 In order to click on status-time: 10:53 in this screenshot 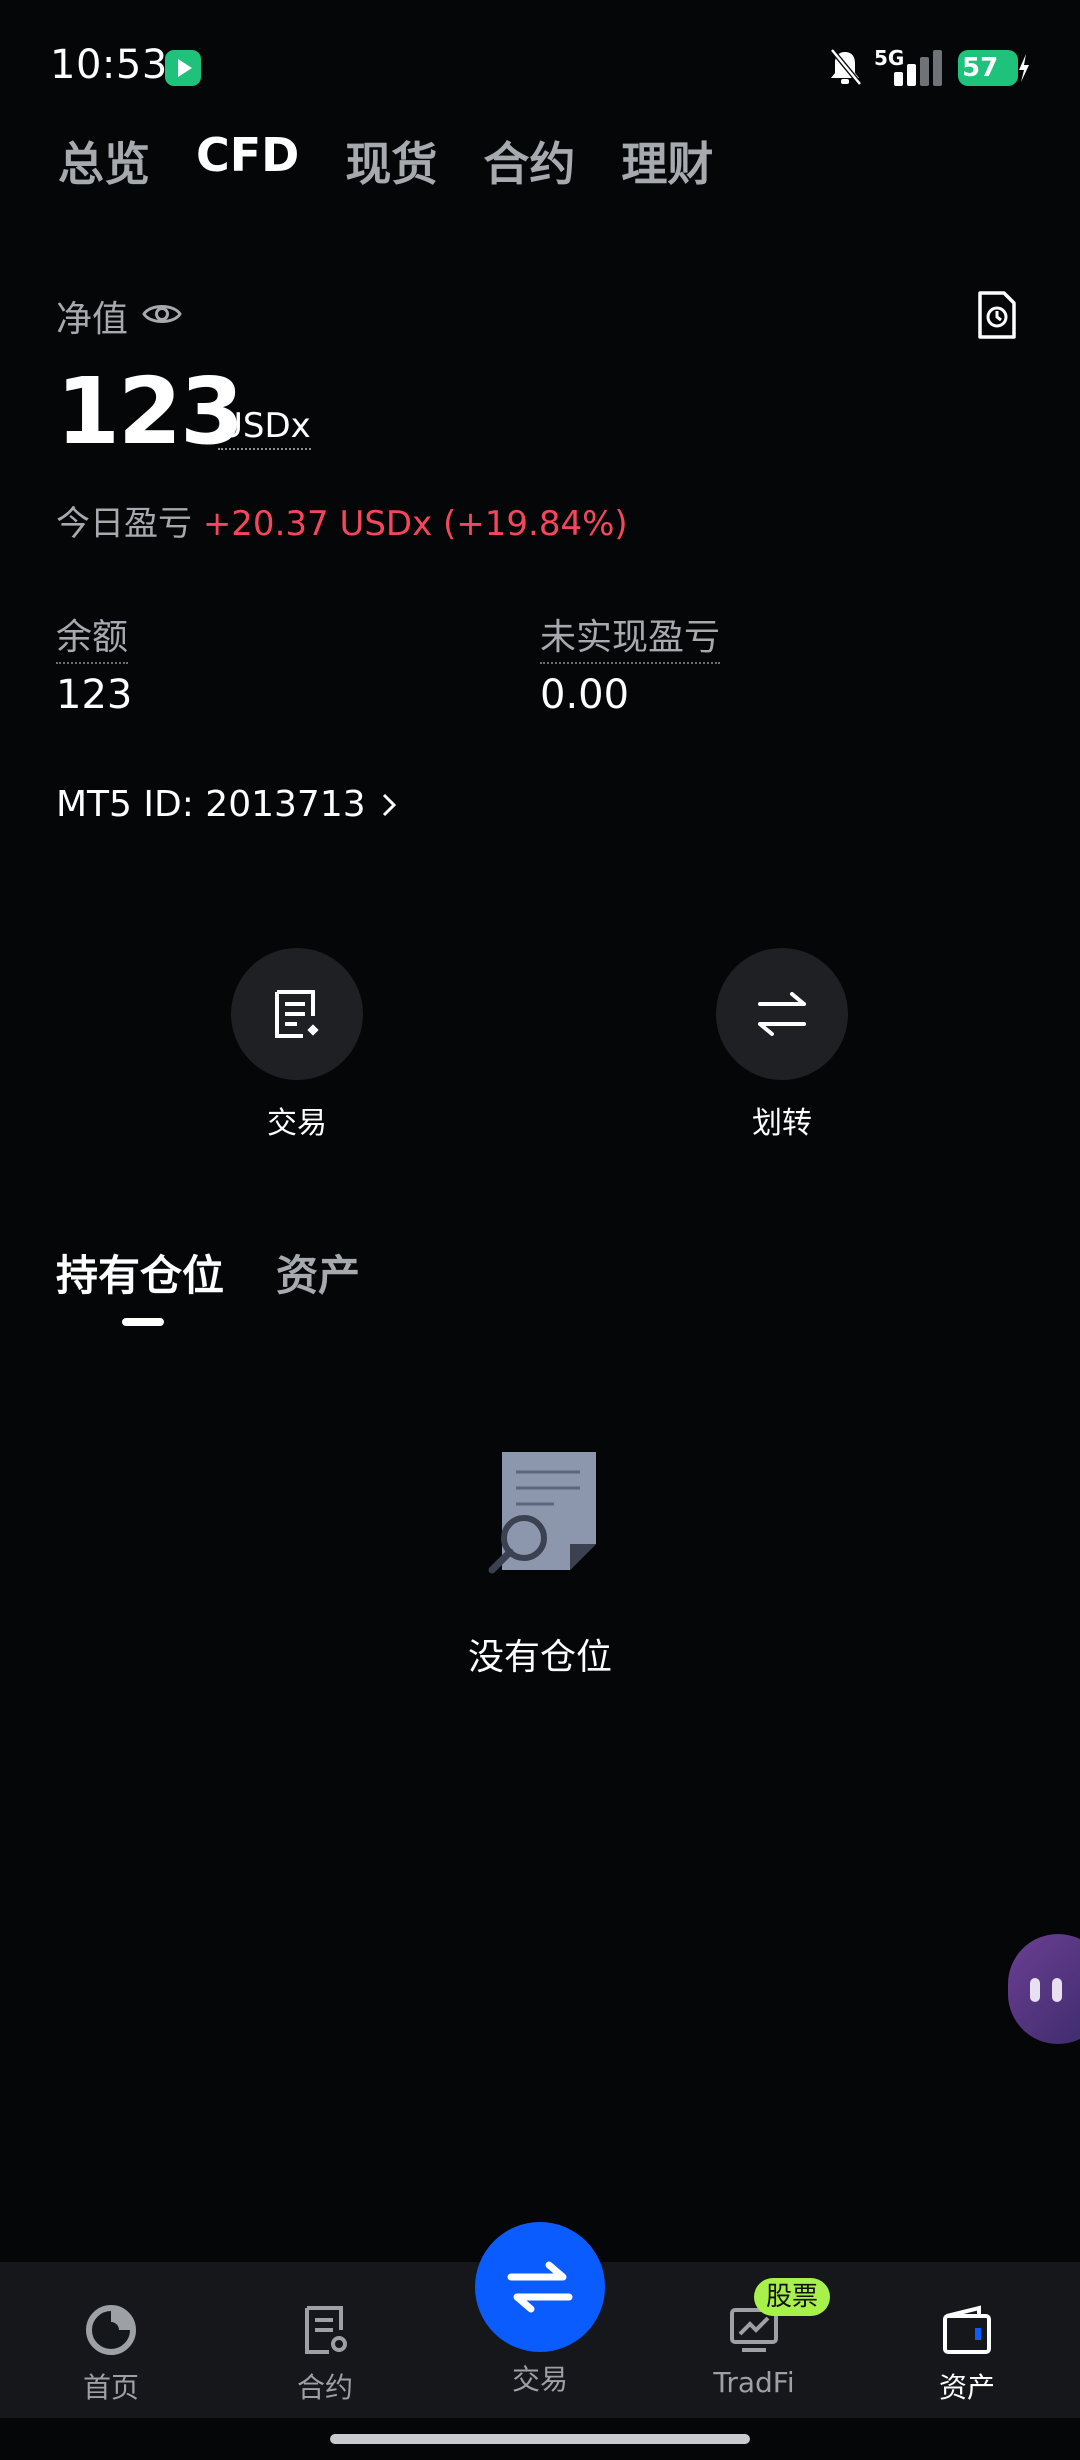, I will do `click(109, 65)`.